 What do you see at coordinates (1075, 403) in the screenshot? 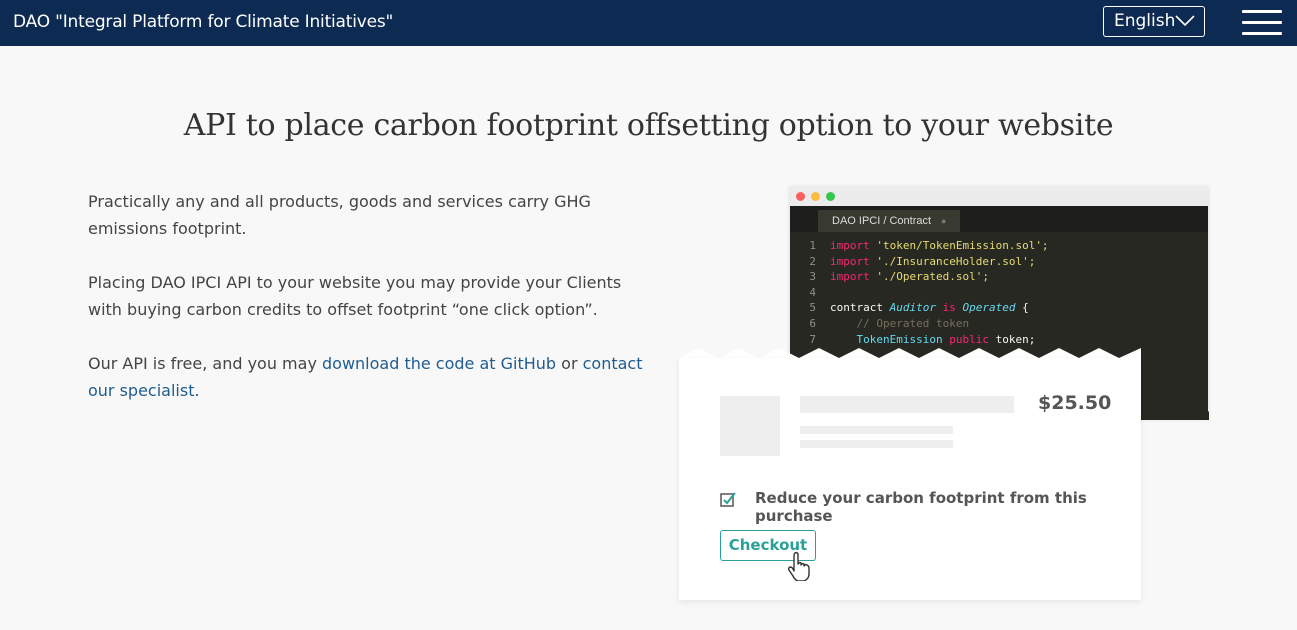
I see `product-price: $25.50` at bounding box center [1075, 403].